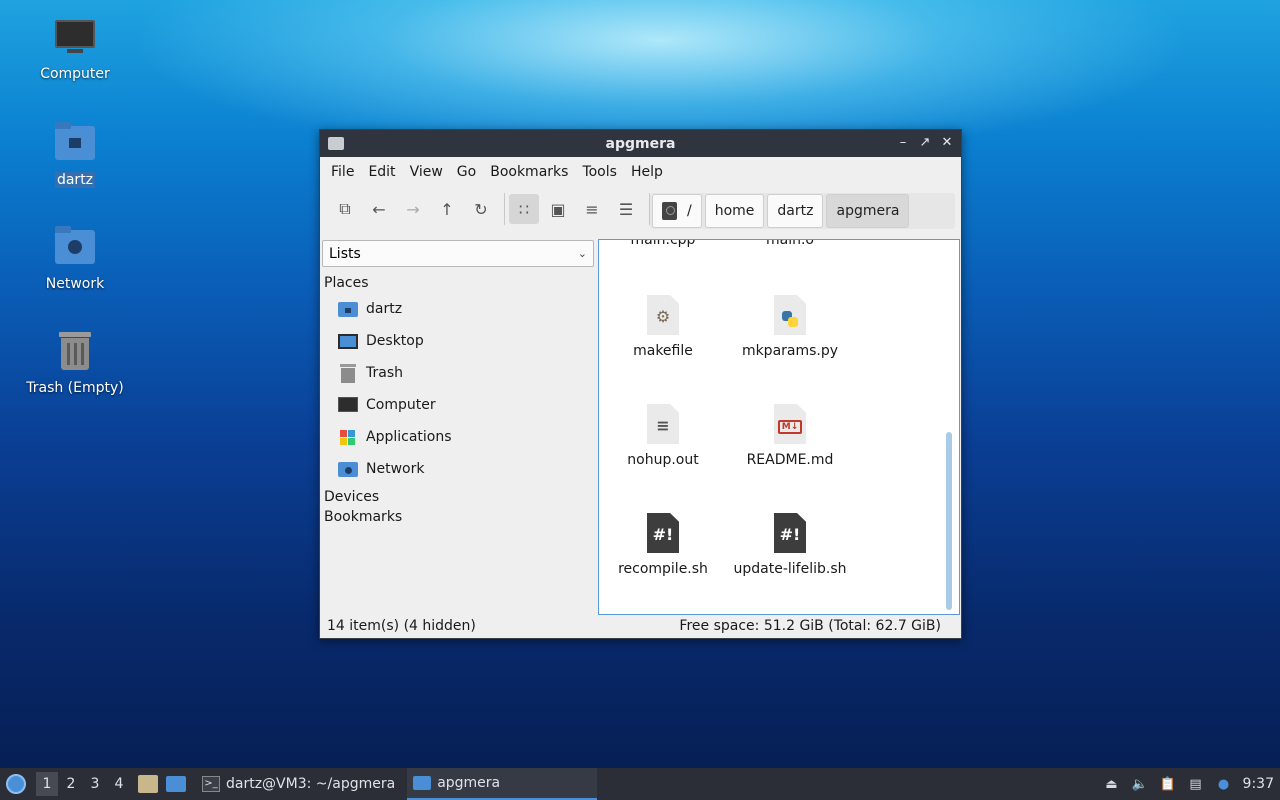 Image resolution: width=1280 pixels, height=800 pixels. What do you see at coordinates (381, 172) in the screenshot?
I see `menu-edit: Edit` at bounding box center [381, 172].